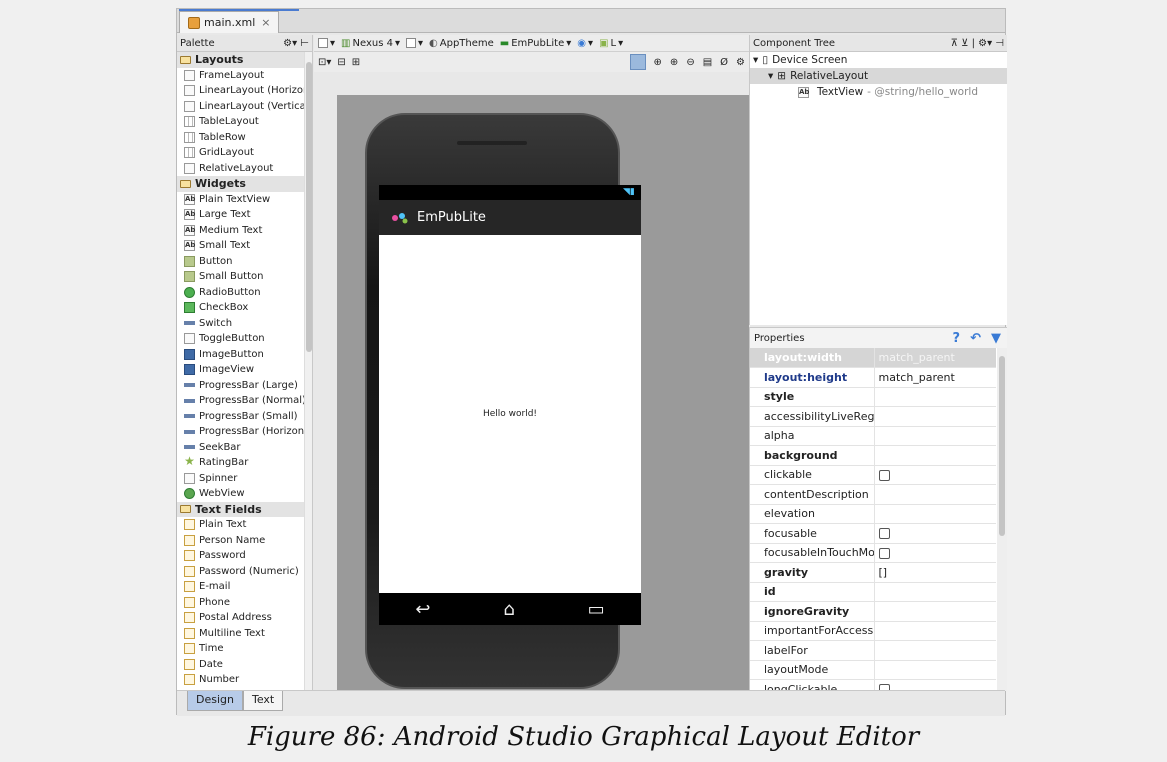 Image resolution: width=1167 pixels, height=762 pixels. What do you see at coordinates (244, 634) in the screenshot?
I see `palette-item: Multiline Text` at bounding box center [244, 634].